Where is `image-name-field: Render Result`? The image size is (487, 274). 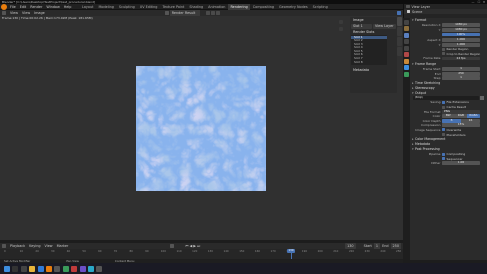 image-name-field: Render Result is located at coordinates (184, 13).